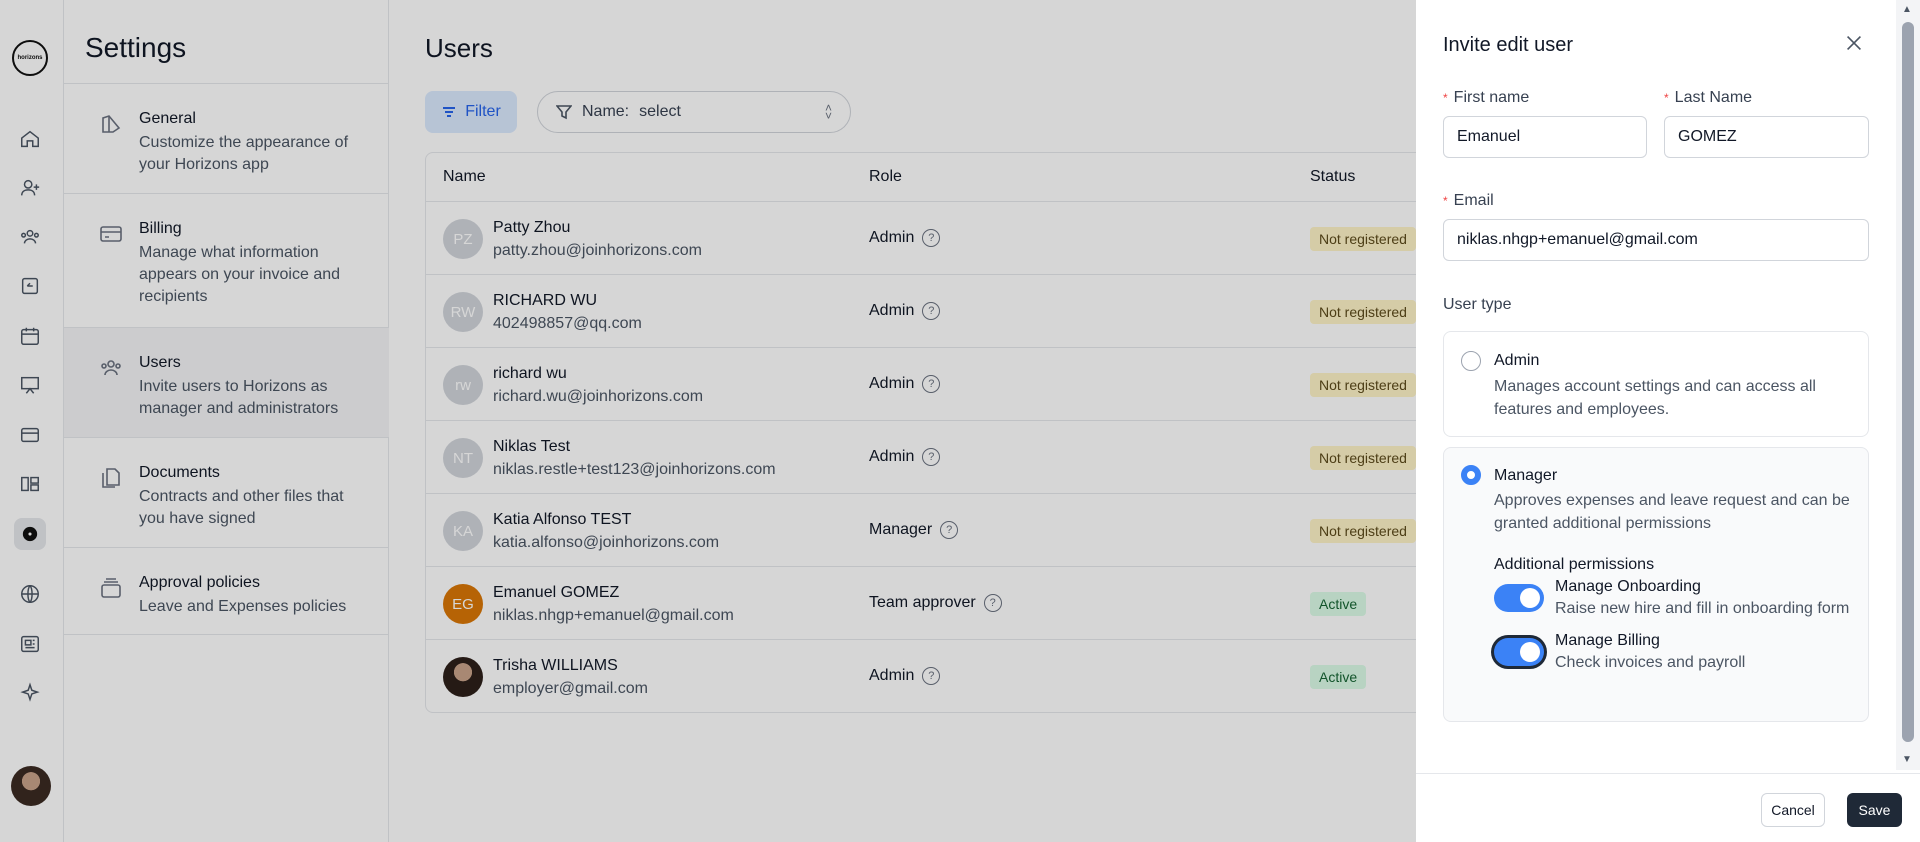  I want to click on drawer-title: Invite edit user, so click(1508, 45).